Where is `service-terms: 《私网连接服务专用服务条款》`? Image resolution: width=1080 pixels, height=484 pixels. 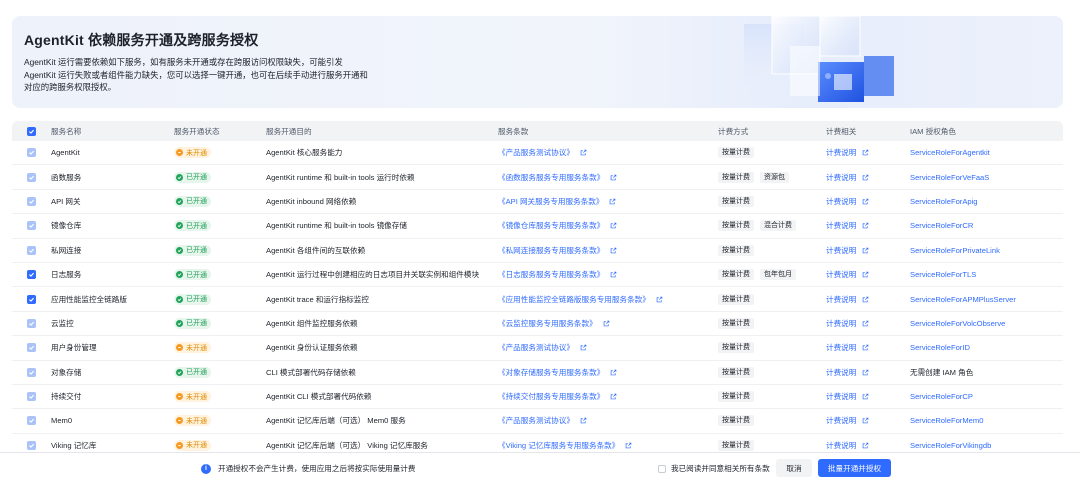 service-terms: 《私网连接服务专用服务条款》 is located at coordinates (557, 250).